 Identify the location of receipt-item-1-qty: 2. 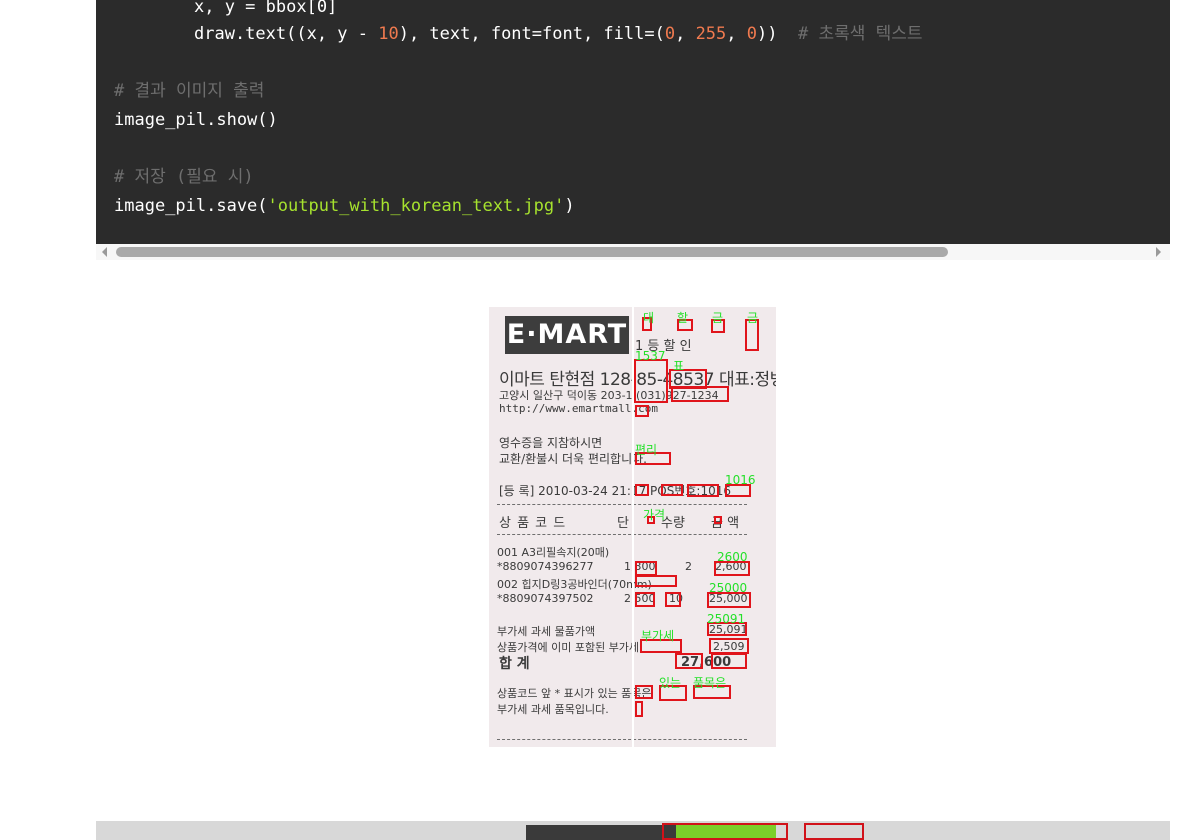
(688, 566).